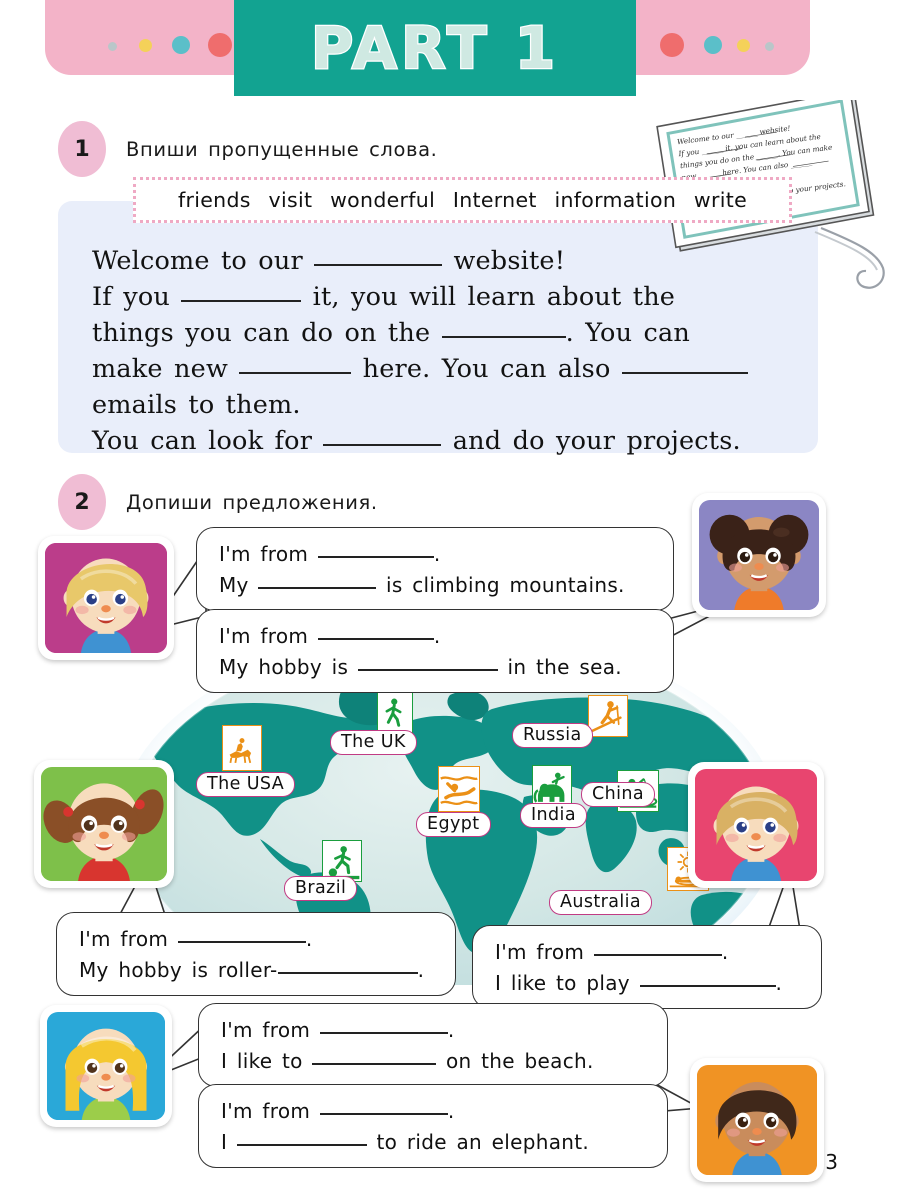 The width and height of the screenshot is (900, 1200). Describe the element at coordinates (342, 863) in the screenshot. I see `football-icon-glyph` at that location.